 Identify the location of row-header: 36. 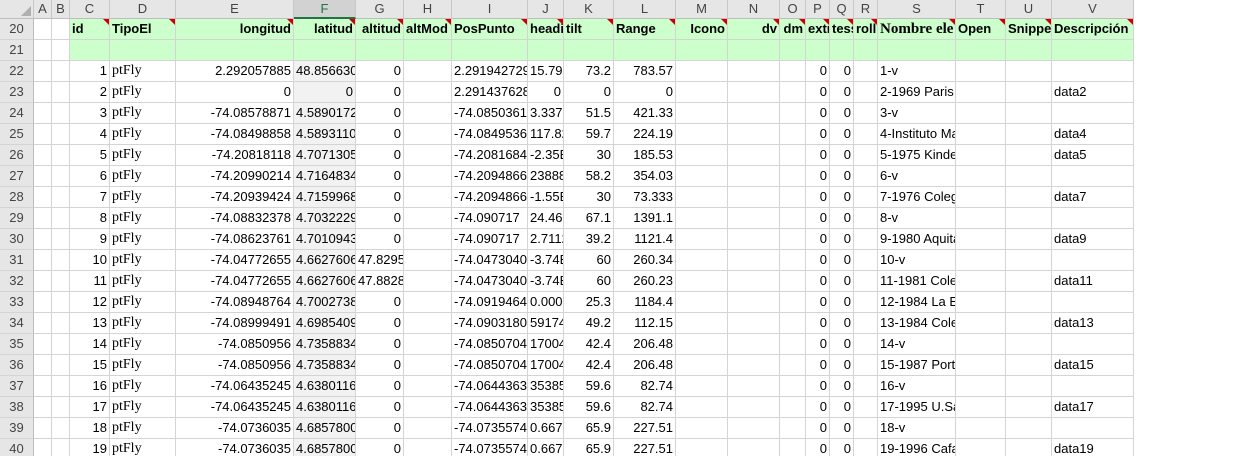
(17, 365).